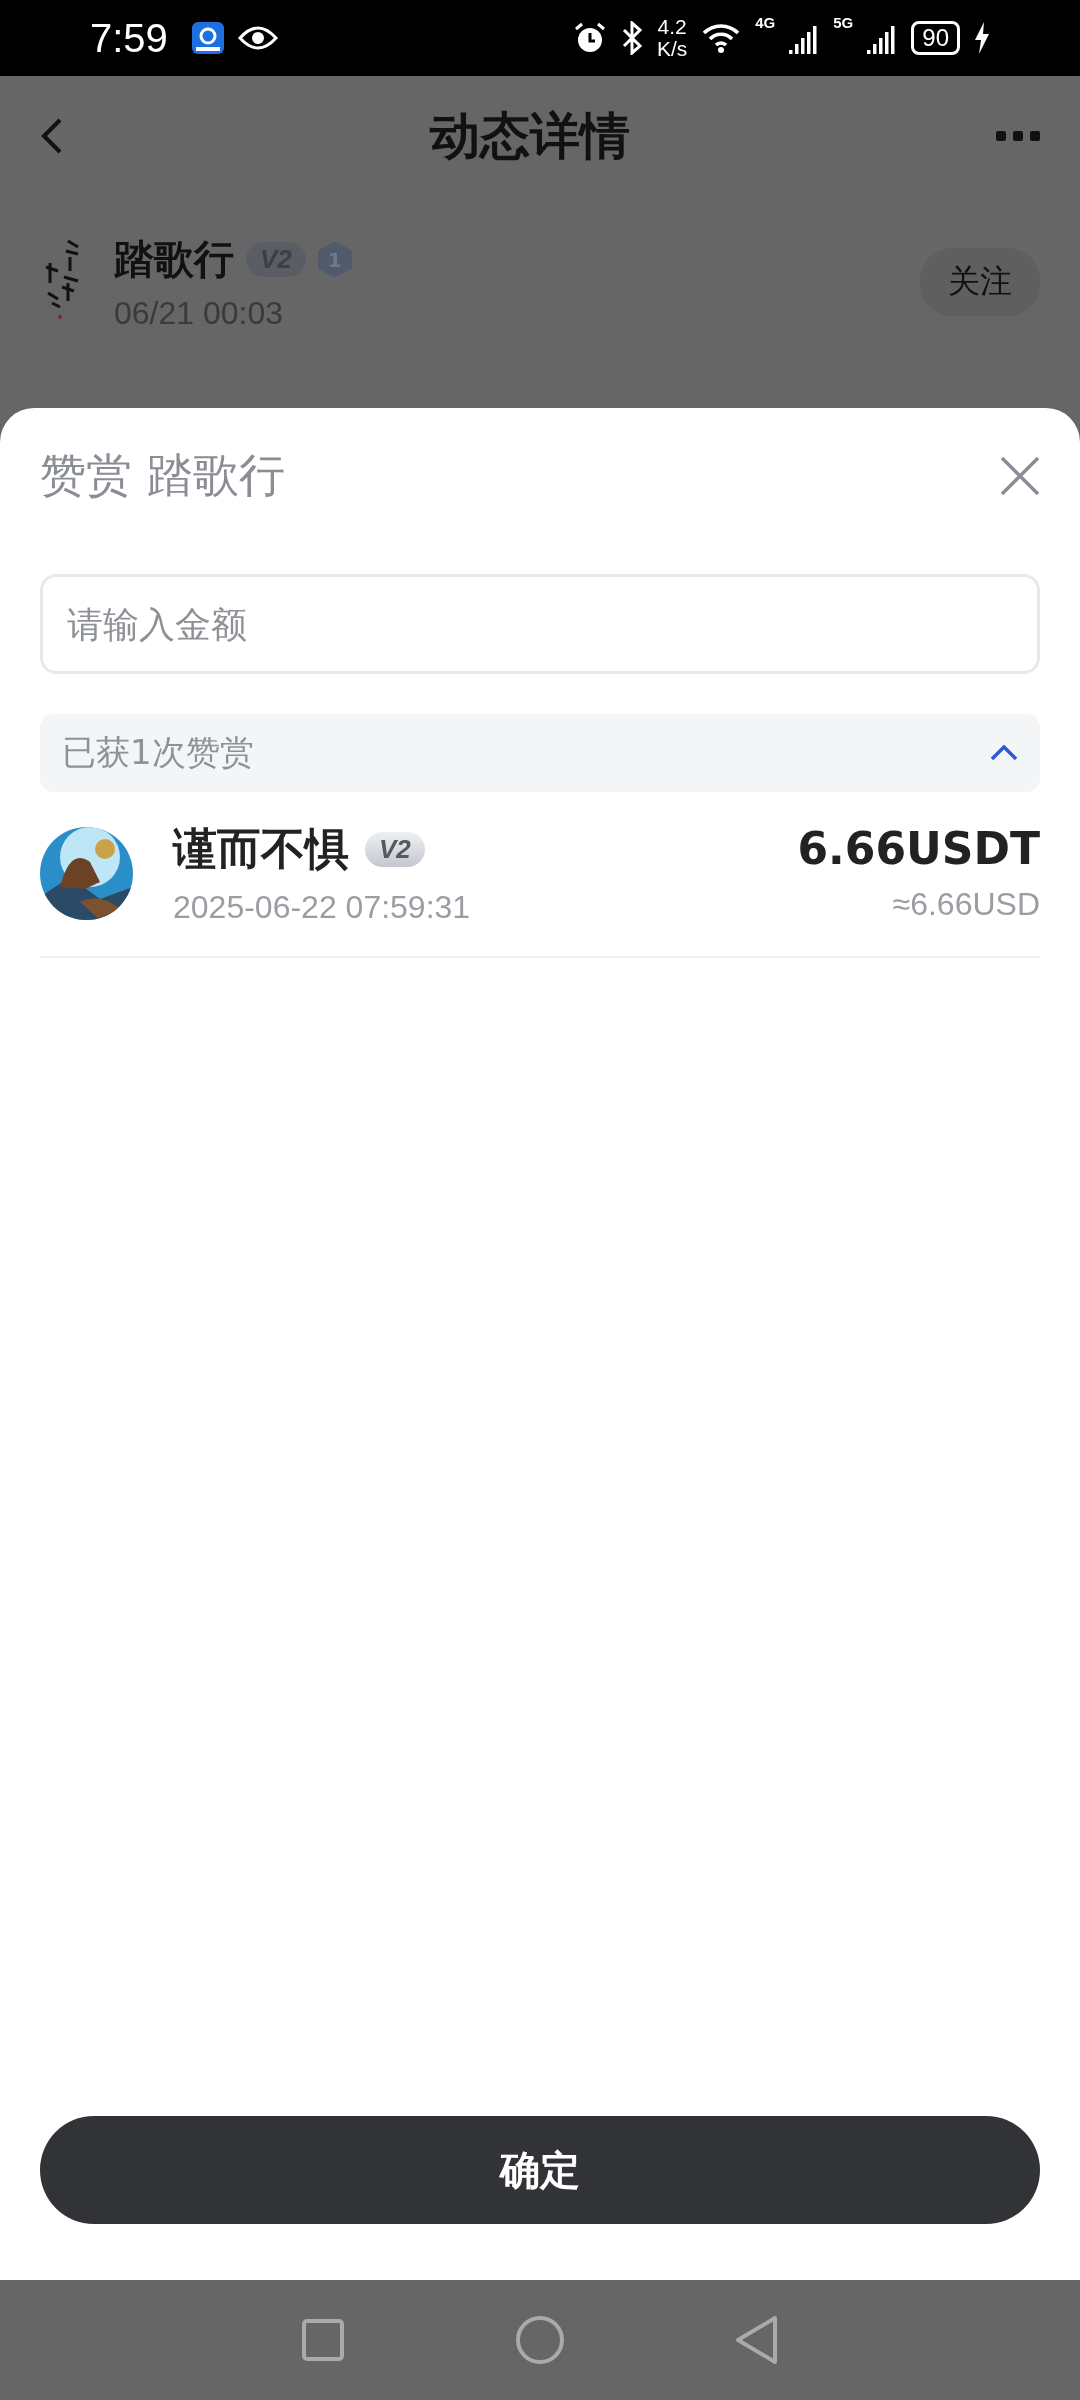  I want to click on more-icon, so click(1018, 136).